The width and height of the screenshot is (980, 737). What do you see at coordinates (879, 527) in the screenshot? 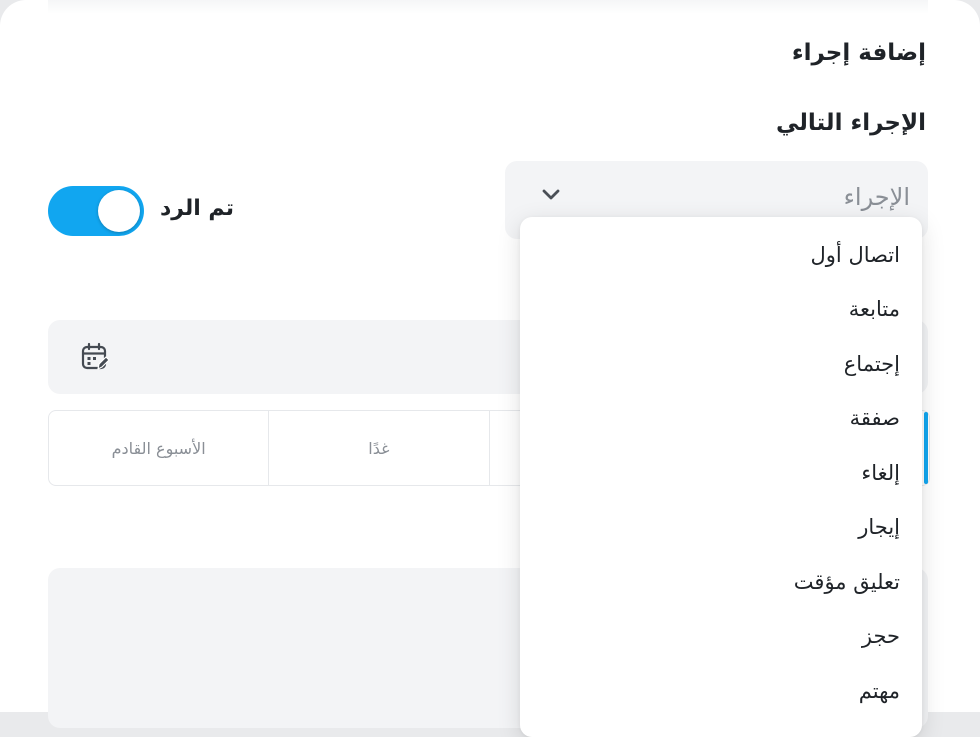
I see `menu-item-rent: إيجار` at bounding box center [879, 527].